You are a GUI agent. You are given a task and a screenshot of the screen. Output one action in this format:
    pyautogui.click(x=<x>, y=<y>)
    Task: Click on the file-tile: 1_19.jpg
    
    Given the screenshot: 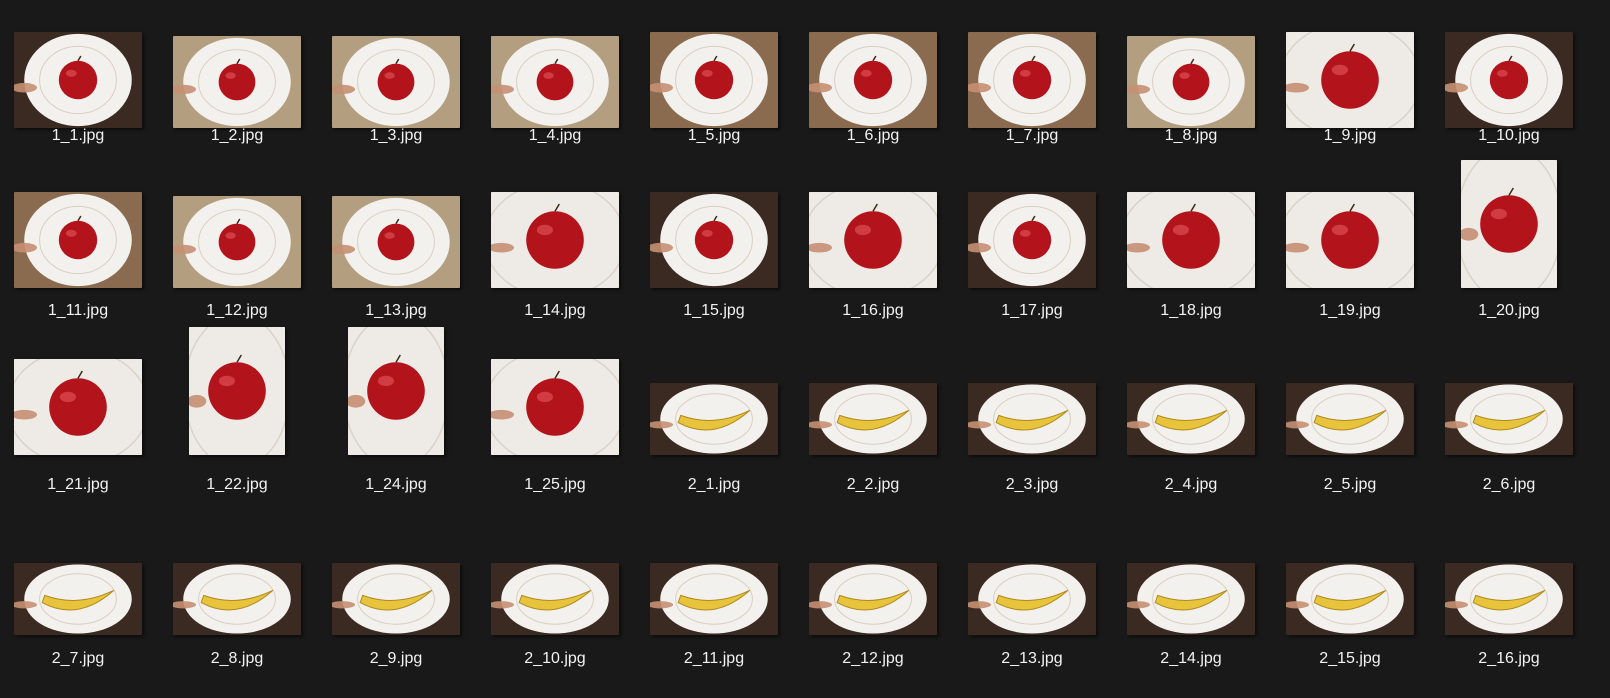 What is the action you would take?
    pyautogui.click(x=1350, y=258)
    